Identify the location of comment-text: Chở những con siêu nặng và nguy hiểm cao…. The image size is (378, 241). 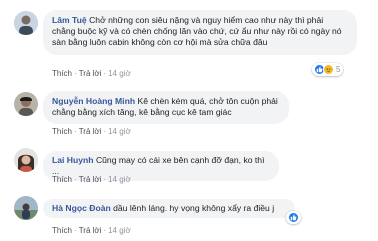
(197, 31).